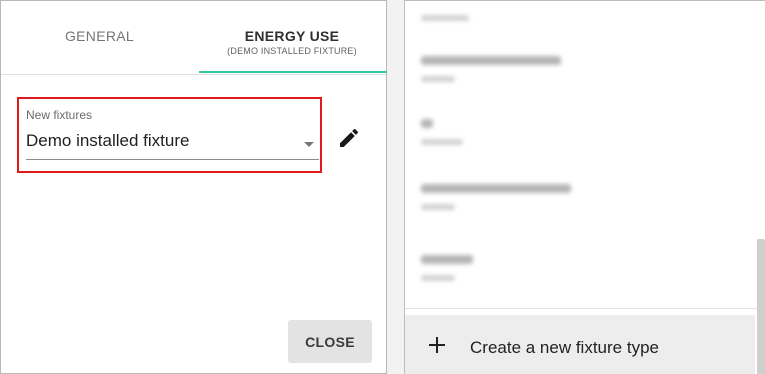 The height and width of the screenshot is (374, 765). What do you see at coordinates (108, 140) in the screenshot?
I see `fixture-select-value: Demo installed fixture` at bounding box center [108, 140].